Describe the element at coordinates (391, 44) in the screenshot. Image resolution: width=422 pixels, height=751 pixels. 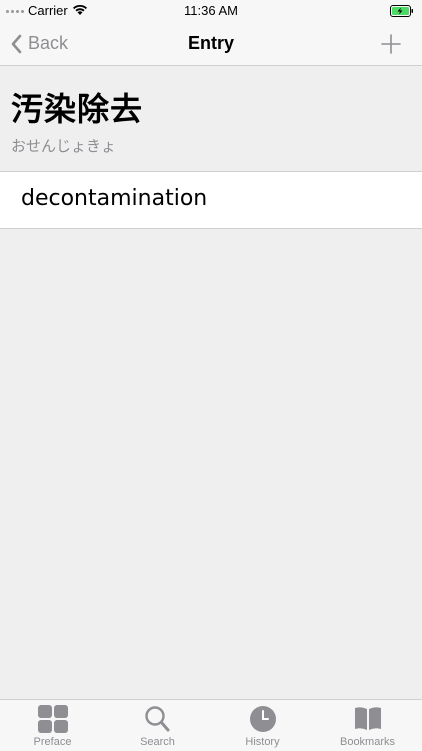
I see `add-bookmark-button` at that location.